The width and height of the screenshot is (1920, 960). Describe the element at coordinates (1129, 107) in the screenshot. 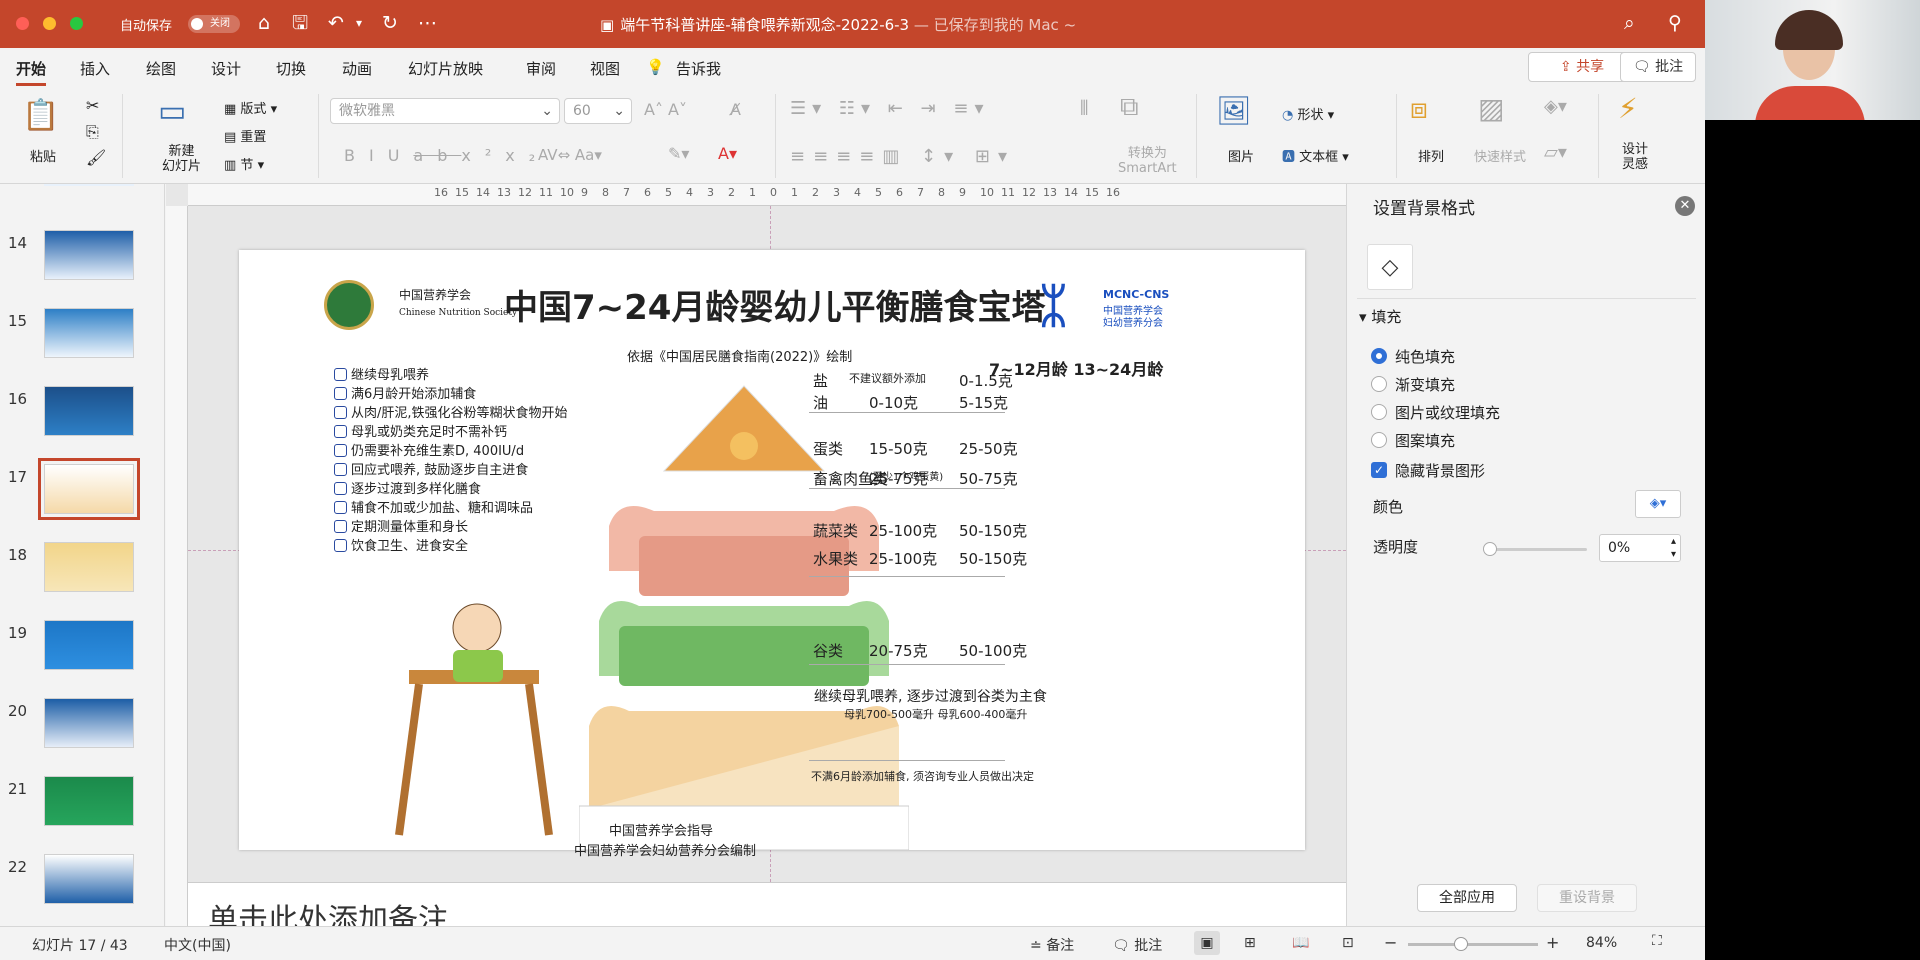

I see `smartart-icon: ⧉` at that location.